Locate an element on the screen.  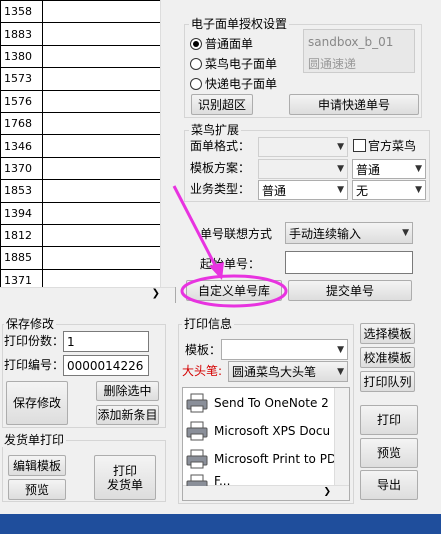
print-copies-label: 打印份数： is located at coordinates (34, 341).